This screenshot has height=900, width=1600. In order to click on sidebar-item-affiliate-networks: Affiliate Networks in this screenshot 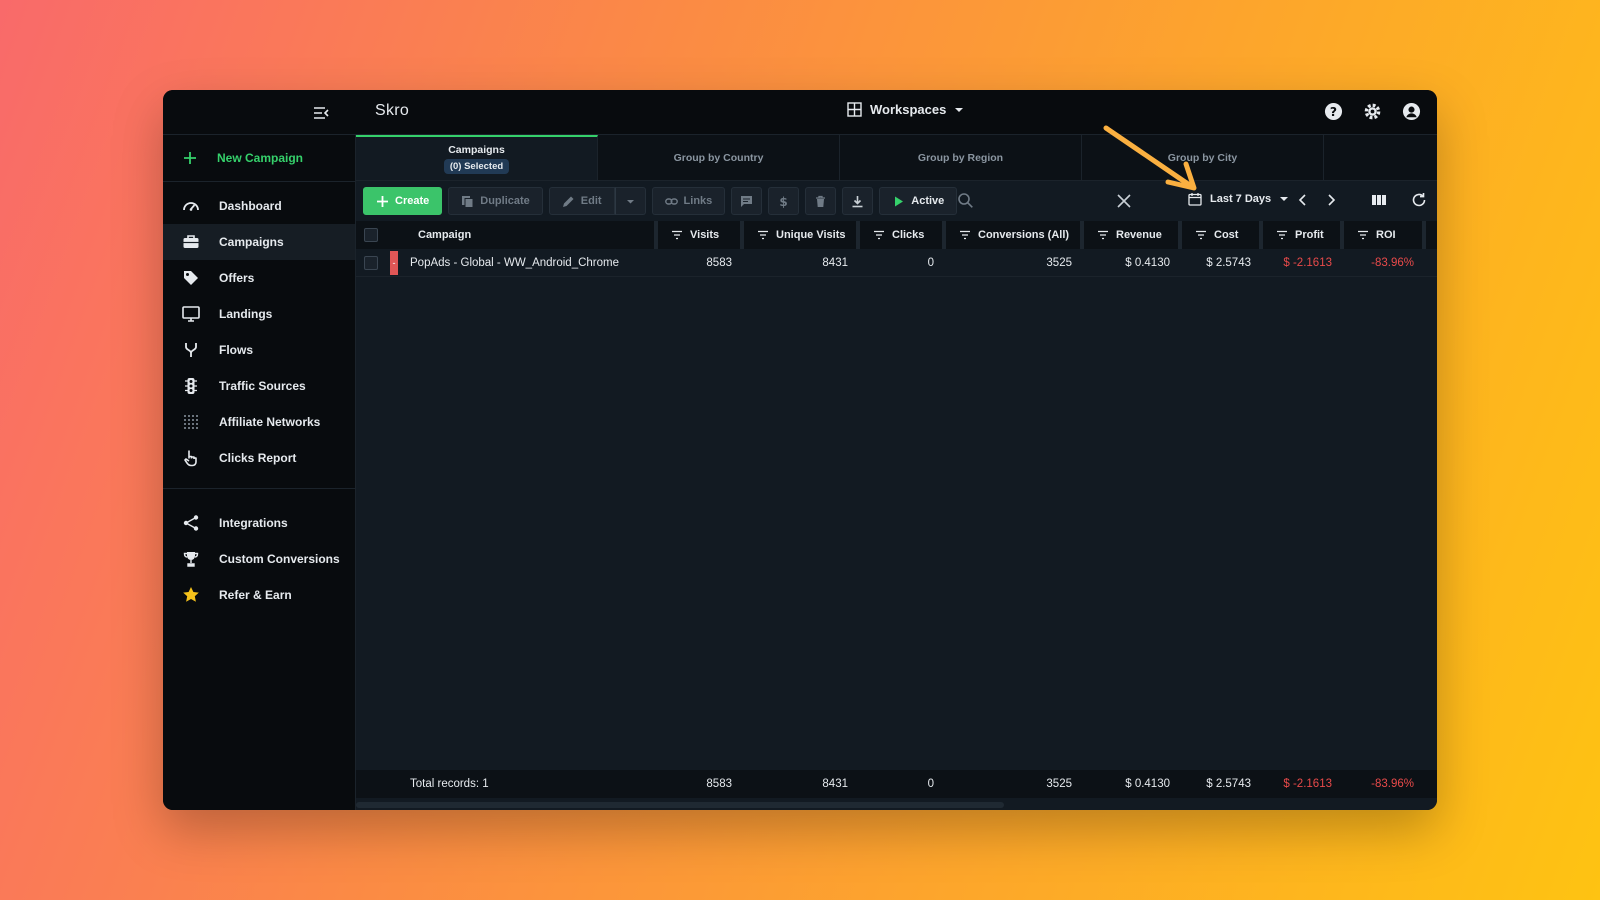, I will do `click(259, 422)`.